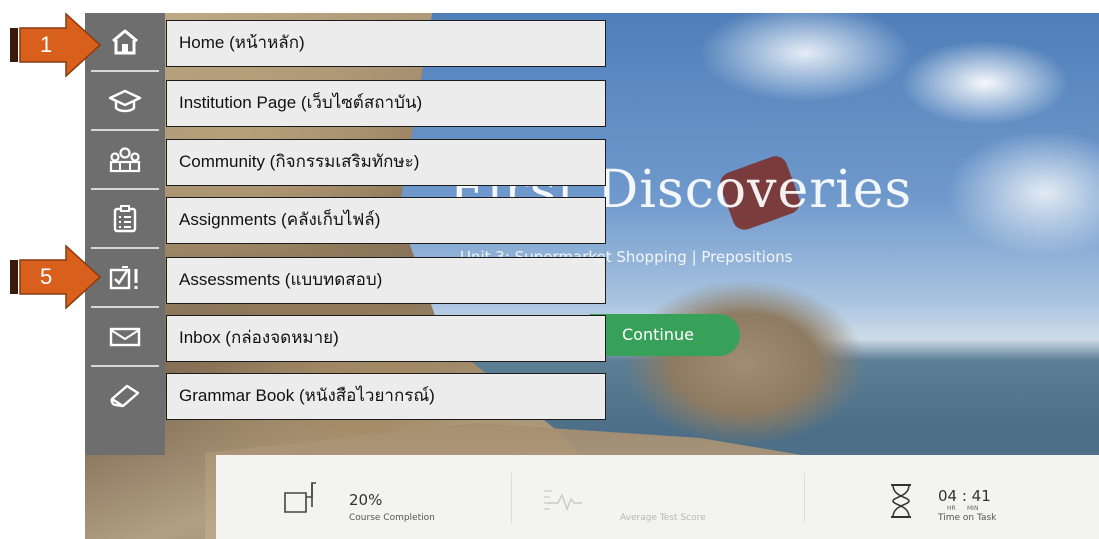  I want to click on callout-community: Community (กิจกรรมเสริมทักษะ), so click(386, 162).